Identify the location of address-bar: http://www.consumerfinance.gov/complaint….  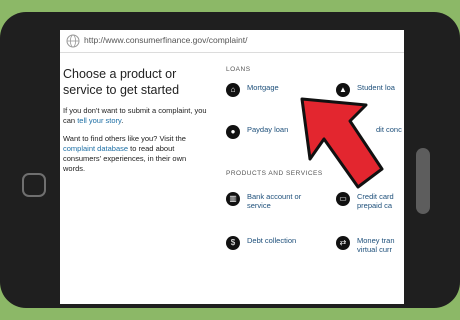
(232, 41).